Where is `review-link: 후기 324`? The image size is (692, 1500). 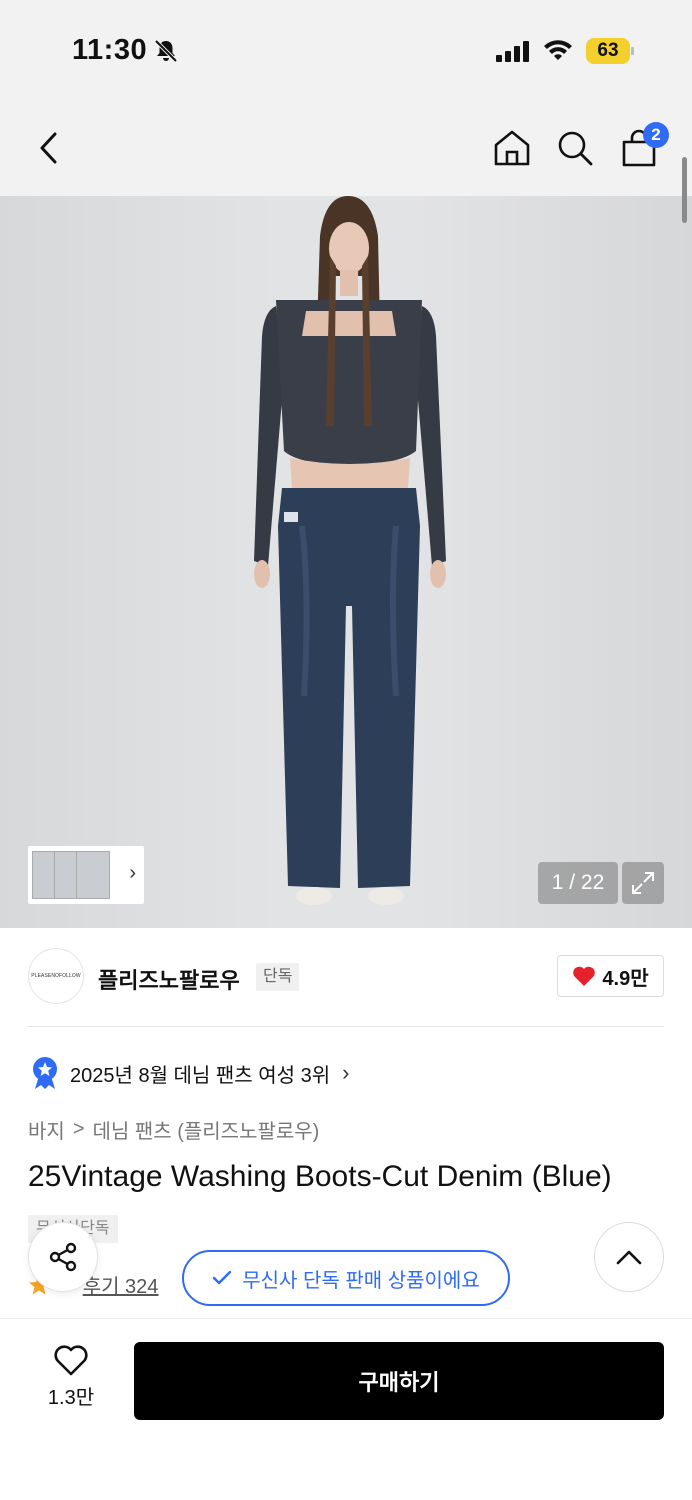
review-link: 후기 324 is located at coordinates (121, 1284).